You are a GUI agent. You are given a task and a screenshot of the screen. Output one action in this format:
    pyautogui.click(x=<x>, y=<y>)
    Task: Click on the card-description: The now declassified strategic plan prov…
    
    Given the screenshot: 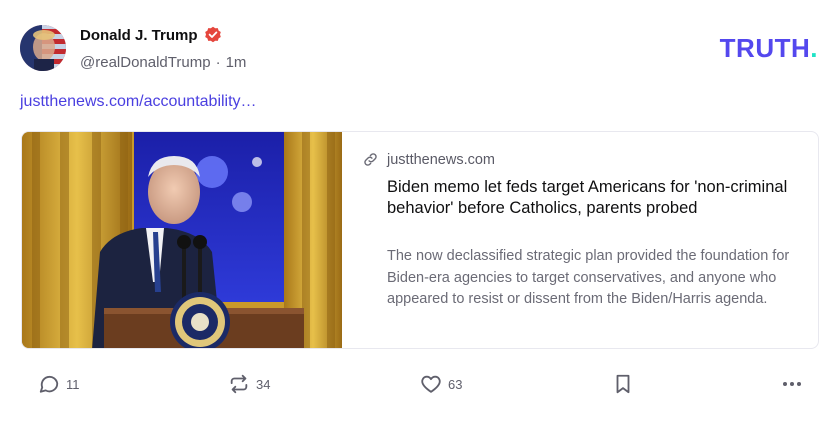 What is the action you would take?
    pyautogui.click(x=588, y=277)
    